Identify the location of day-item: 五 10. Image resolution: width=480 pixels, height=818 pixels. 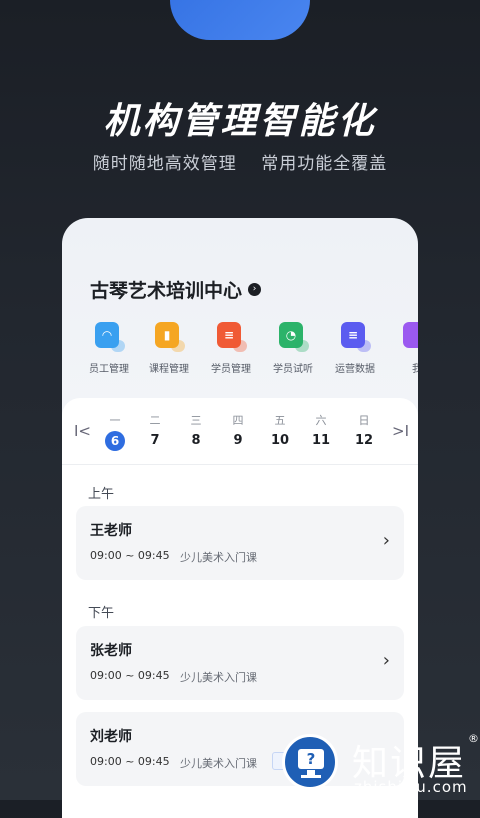
(280, 431).